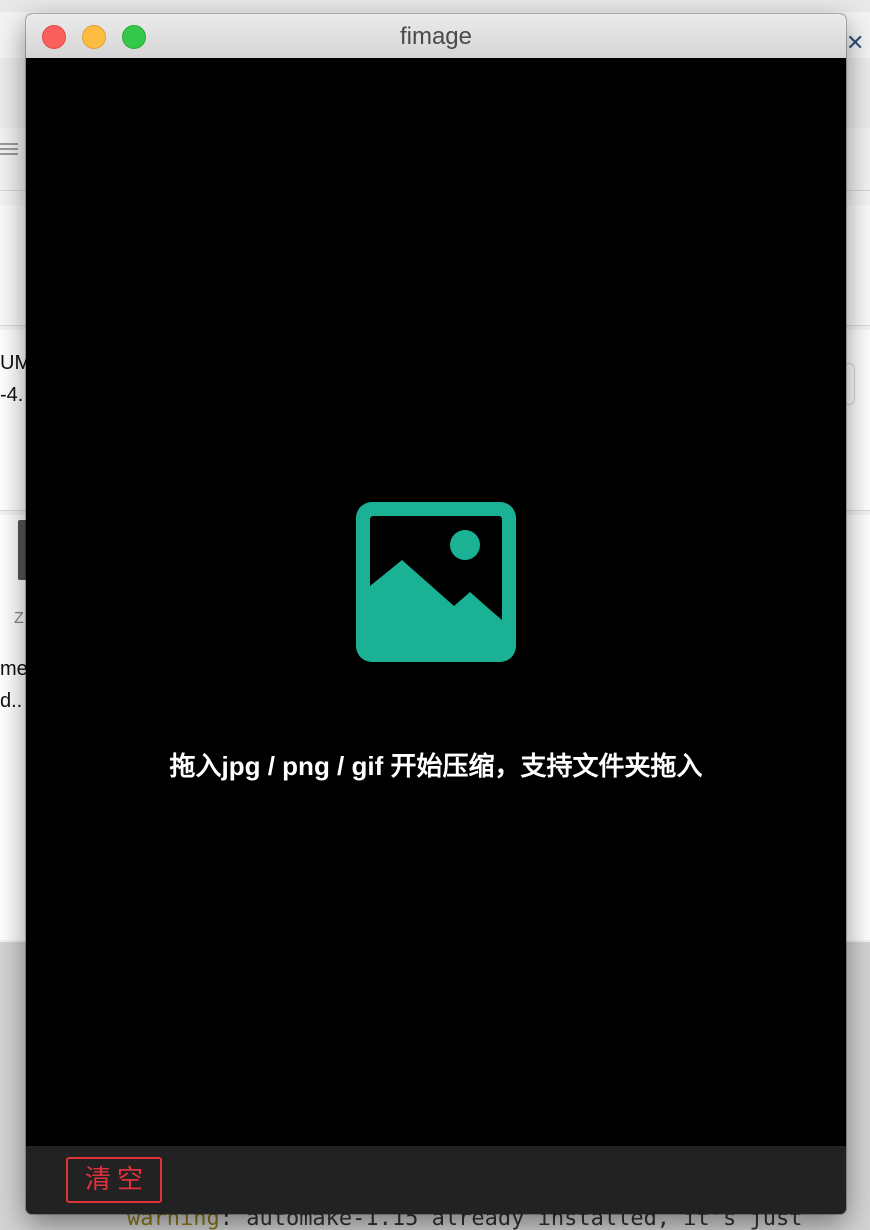 This screenshot has height=1230, width=870. What do you see at coordinates (12, 395) in the screenshot?
I see `background-text: -4.` at bounding box center [12, 395].